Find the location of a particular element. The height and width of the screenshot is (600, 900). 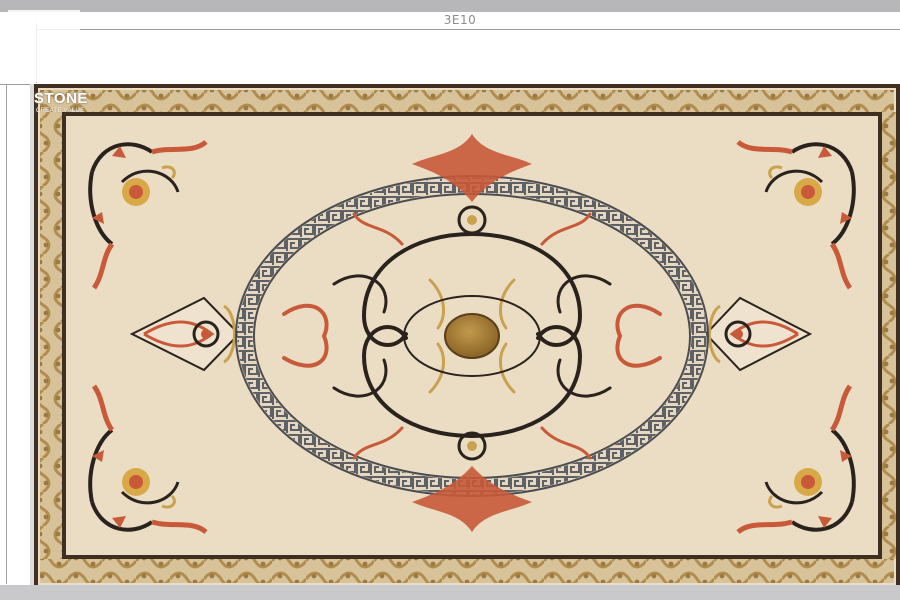

vine-border-right is located at coordinates (889, 335).